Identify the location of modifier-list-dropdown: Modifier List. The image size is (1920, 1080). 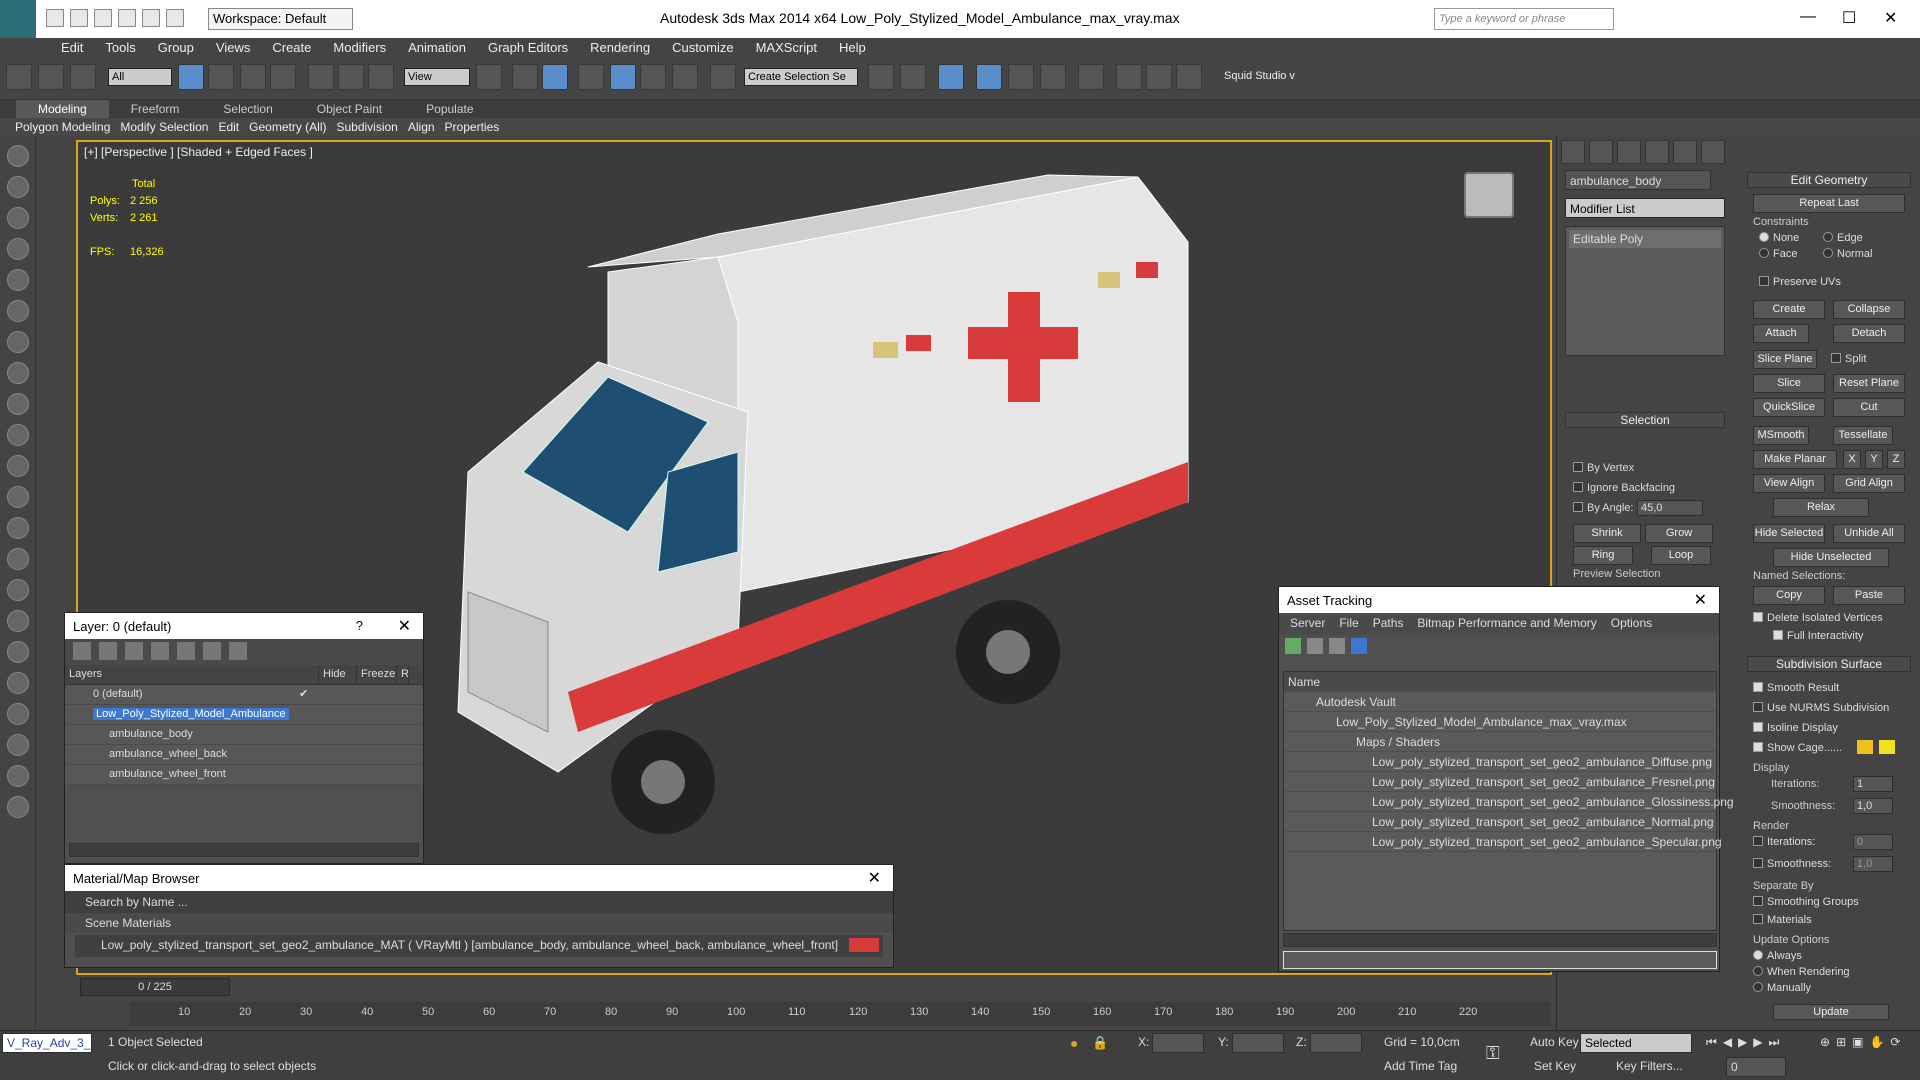
(1645, 208).